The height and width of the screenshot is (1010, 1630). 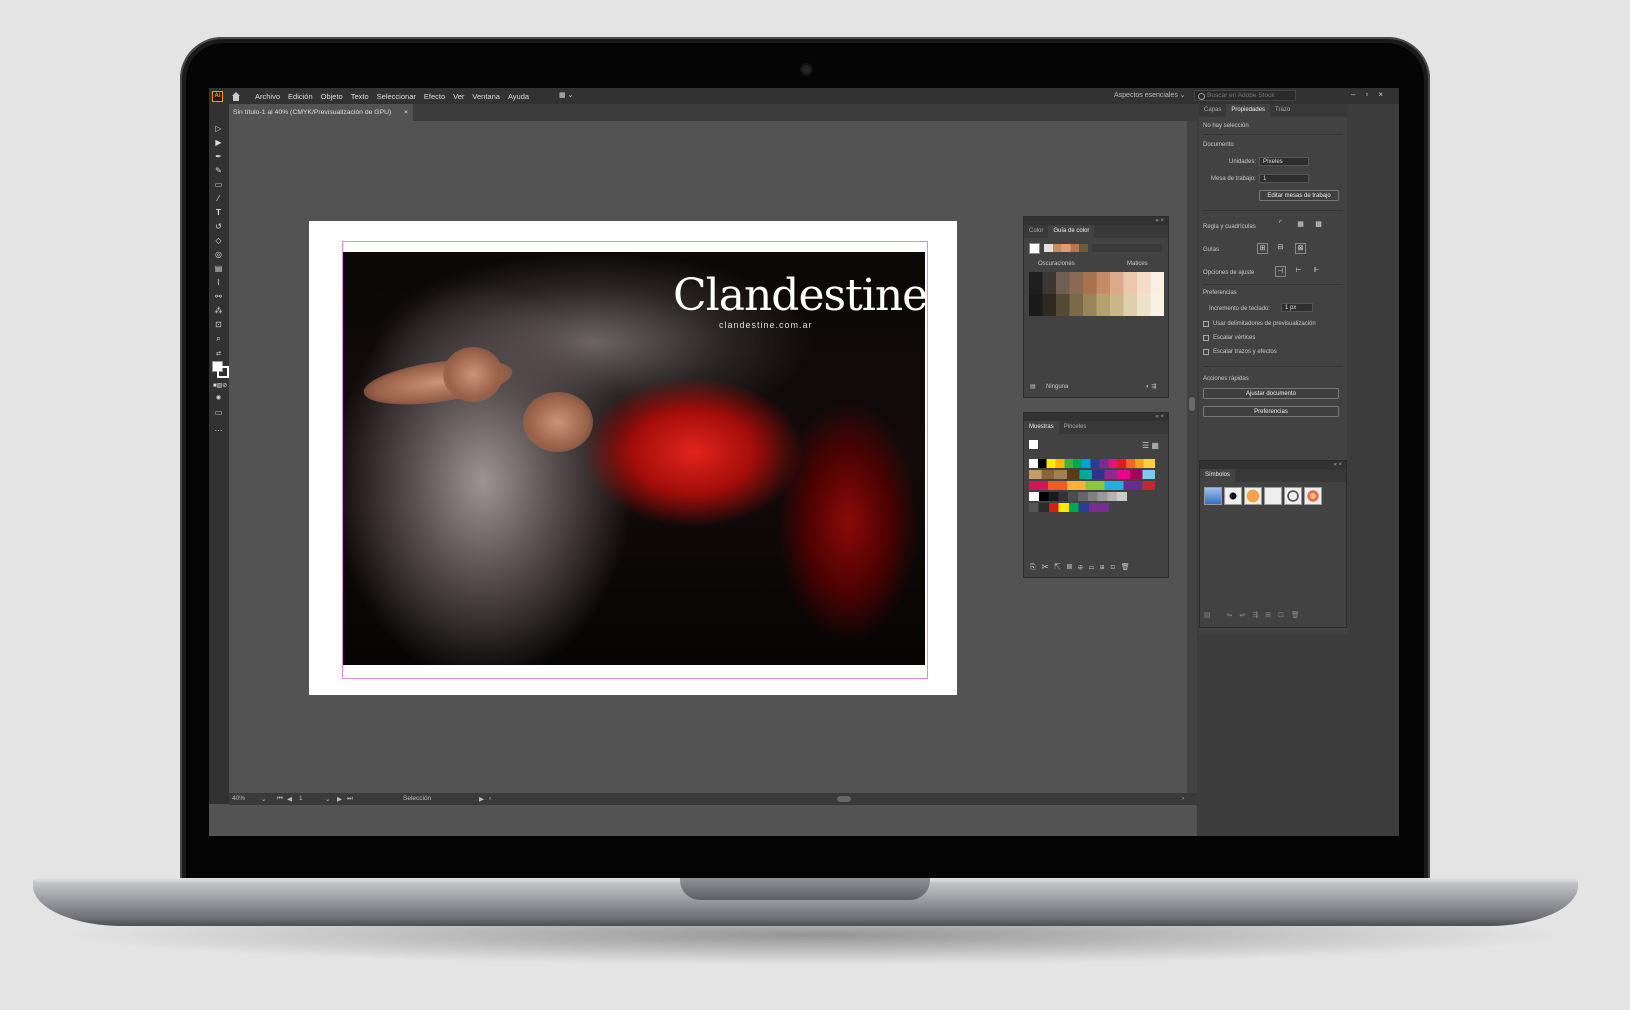 I want to click on horizontal-scroll-thumb, so click(x=844, y=799).